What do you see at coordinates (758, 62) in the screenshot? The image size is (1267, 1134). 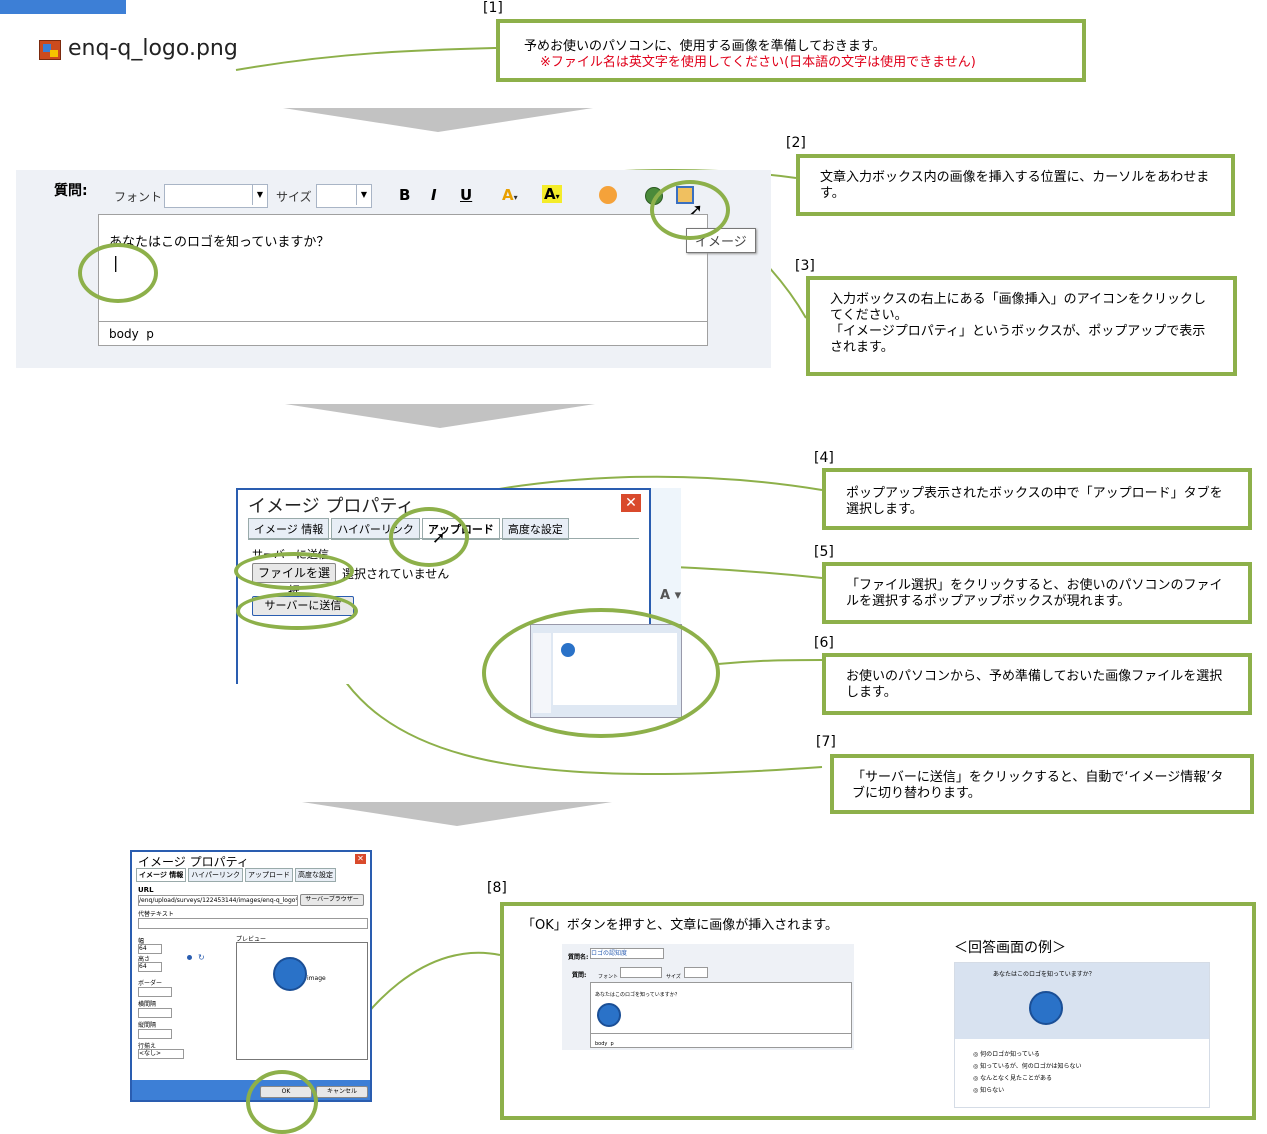 I see `step-1-note: ※ファイル名は英文字を使用してください(日本語の文字は使用できません)` at bounding box center [758, 62].